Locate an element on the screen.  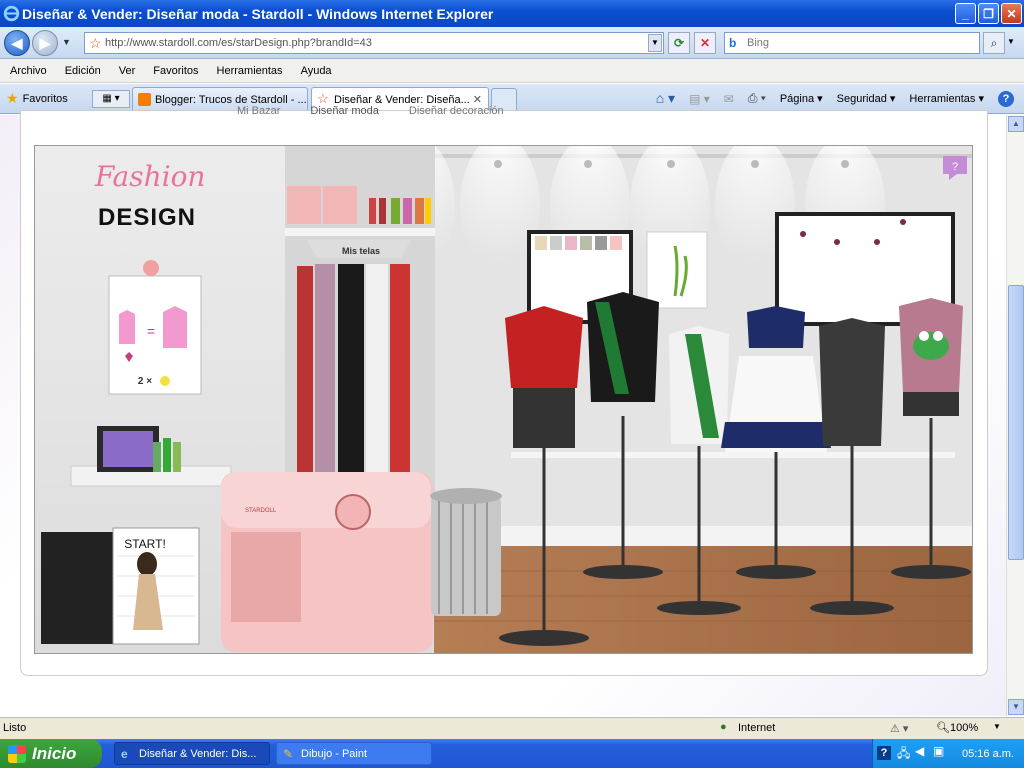
menu-ayuda: Ayuda is located at coordinates (316, 71).